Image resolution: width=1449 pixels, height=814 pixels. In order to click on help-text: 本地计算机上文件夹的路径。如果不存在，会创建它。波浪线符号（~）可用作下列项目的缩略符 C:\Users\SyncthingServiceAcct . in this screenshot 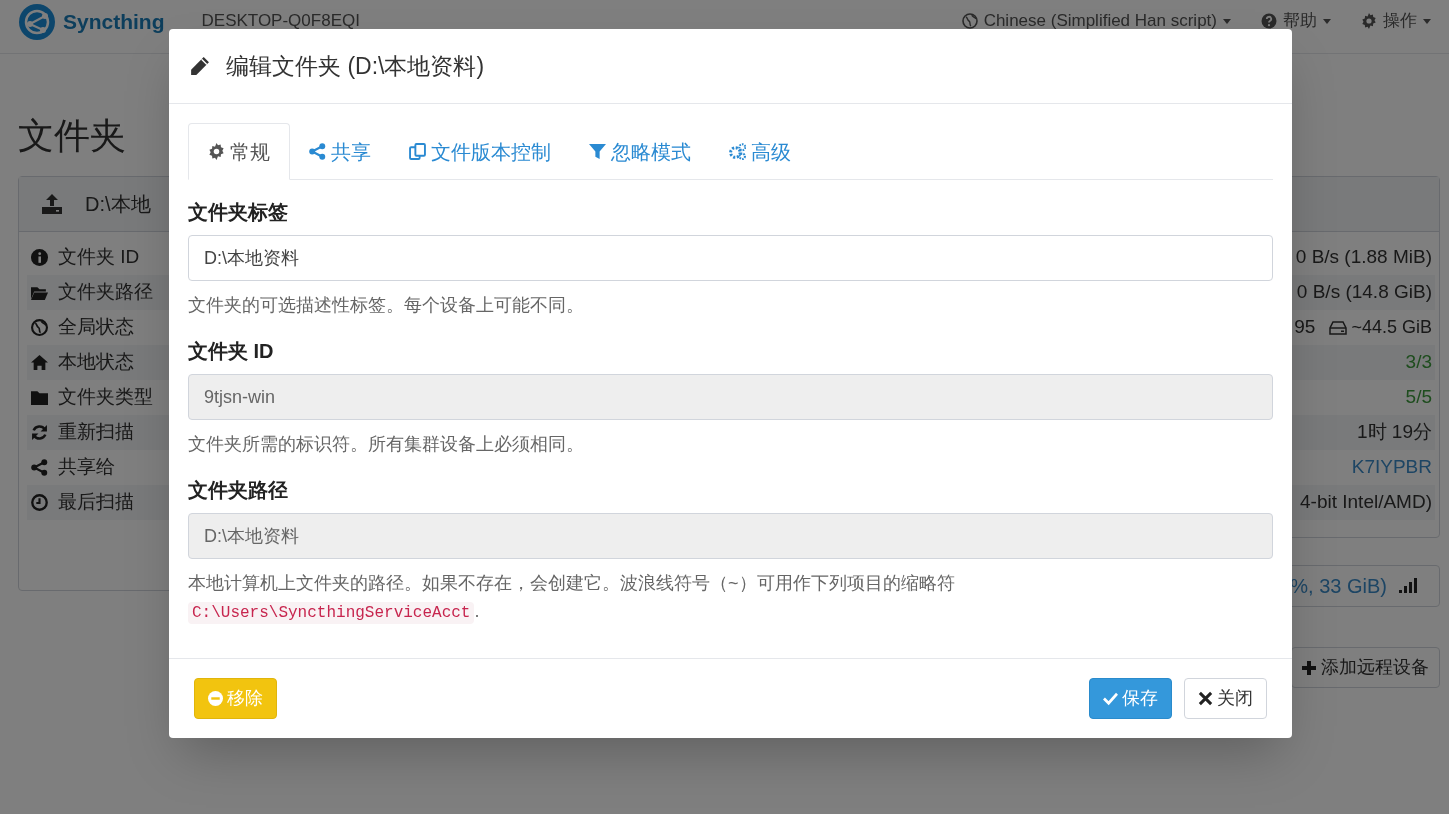, I will do `click(572, 599)`.